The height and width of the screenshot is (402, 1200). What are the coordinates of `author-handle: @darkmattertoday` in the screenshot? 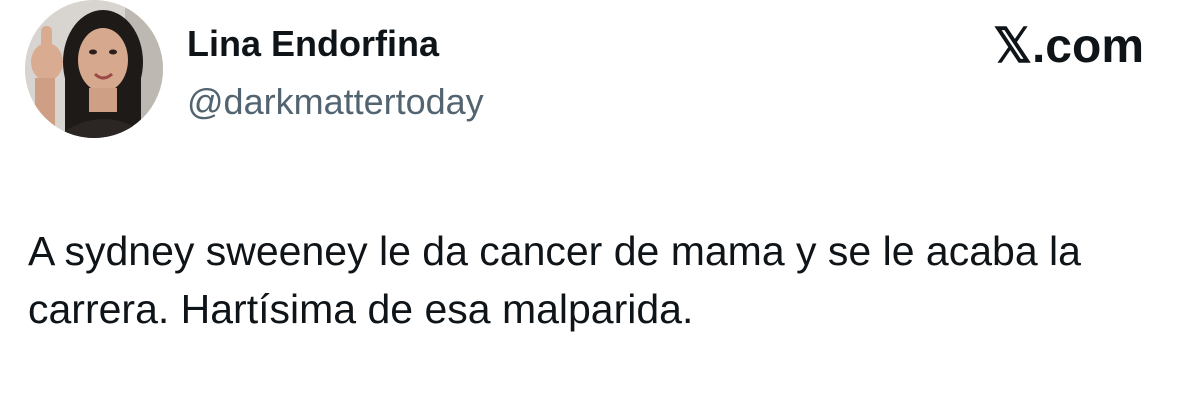 It's located at (335, 102).